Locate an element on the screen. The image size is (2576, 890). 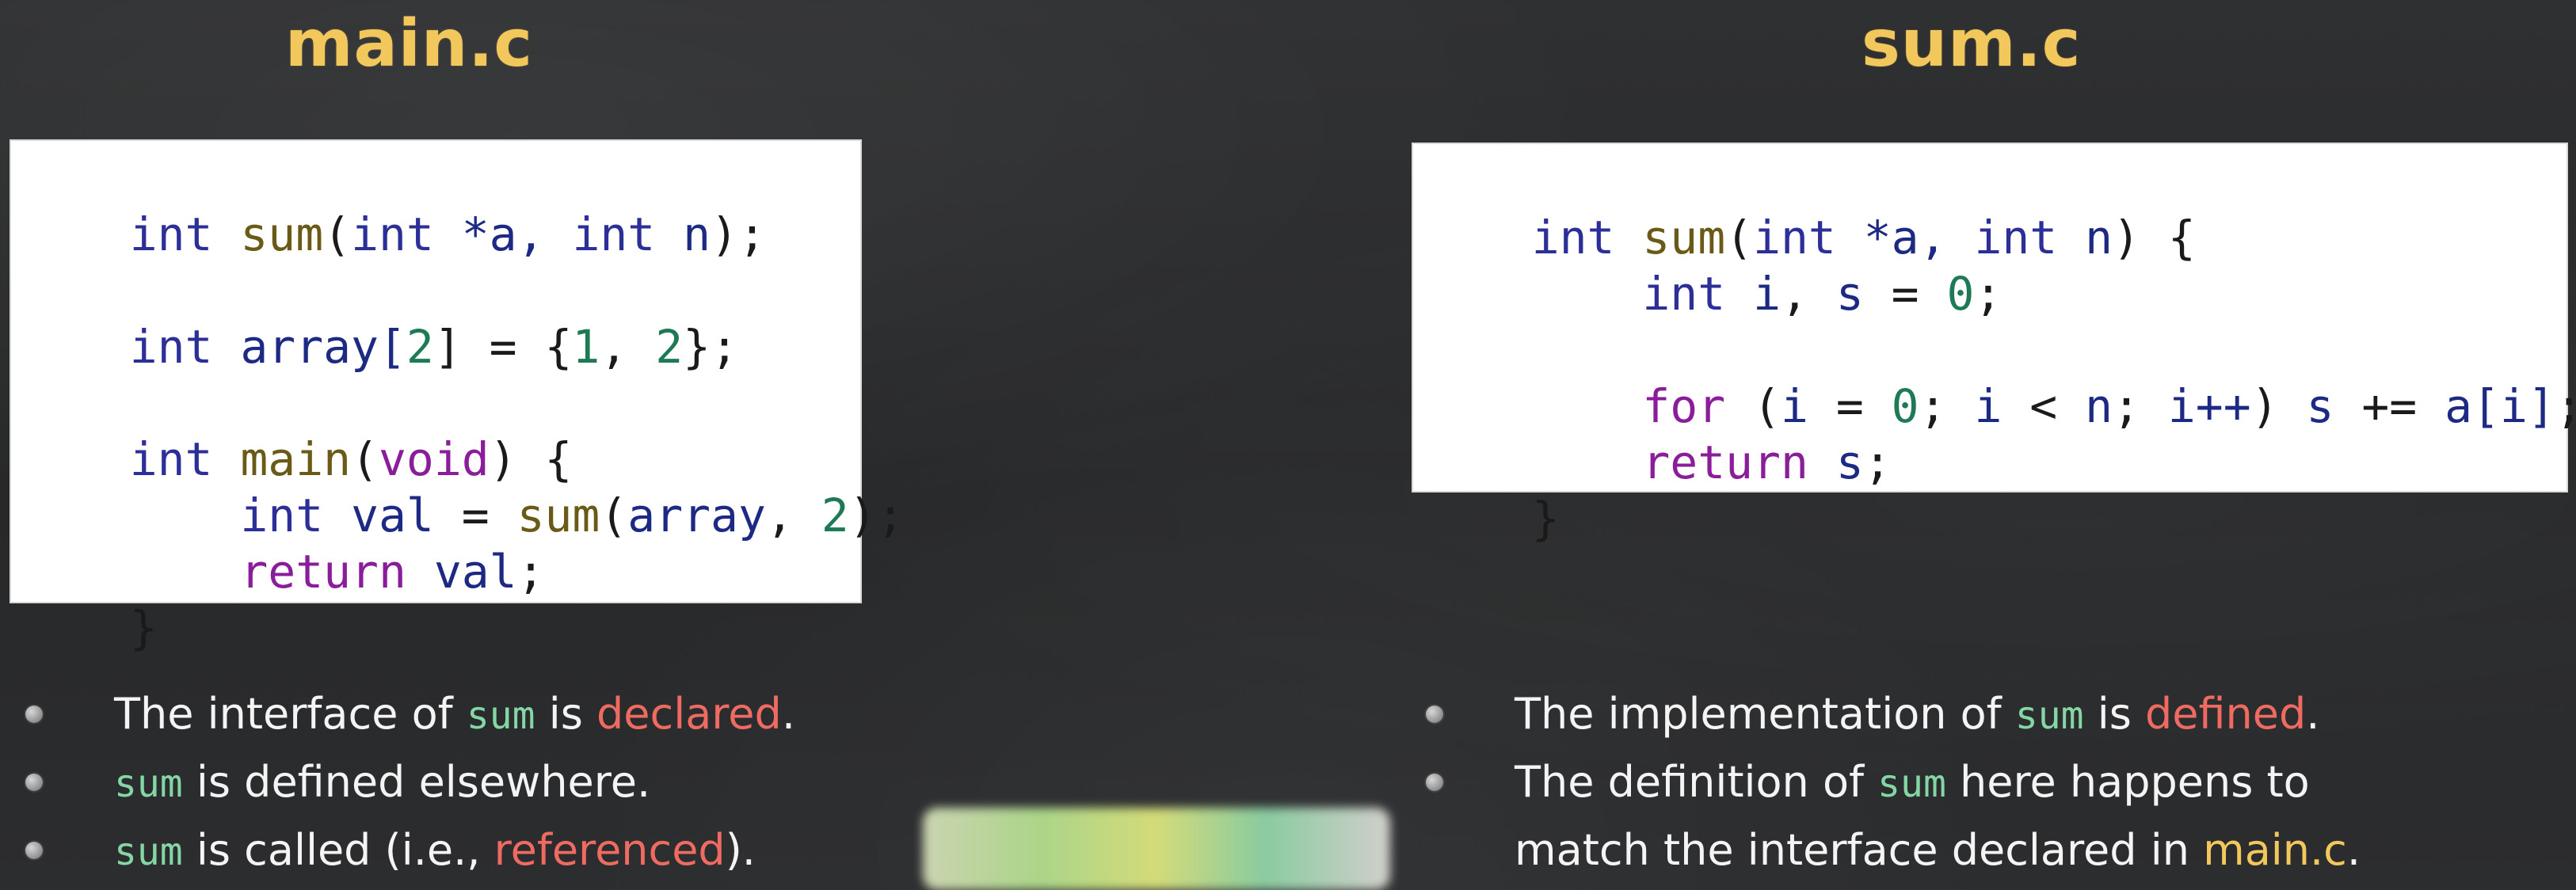
right-bullet-item-1: The implementation of sum is defined. is located at coordinates (1995, 715).